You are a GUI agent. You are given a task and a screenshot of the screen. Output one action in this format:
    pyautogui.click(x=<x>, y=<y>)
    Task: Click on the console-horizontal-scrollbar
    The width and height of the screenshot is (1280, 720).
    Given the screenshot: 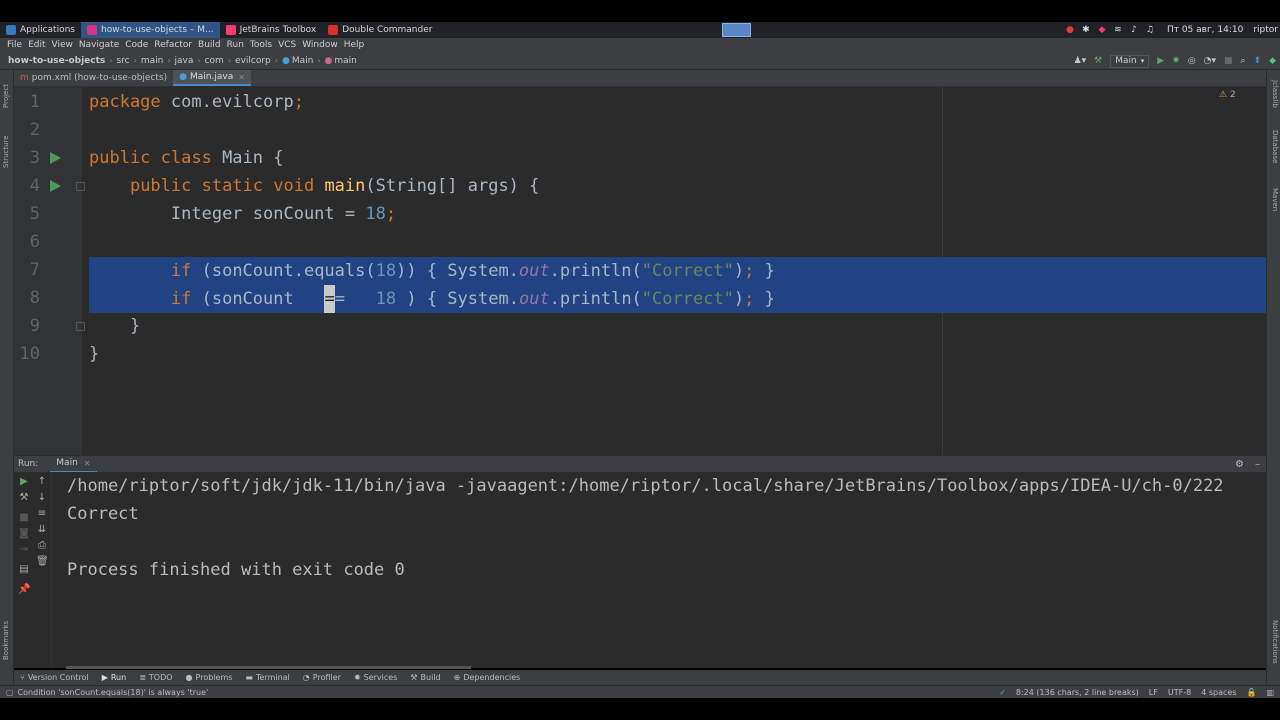 What is the action you would take?
    pyautogui.click(x=268, y=667)
    